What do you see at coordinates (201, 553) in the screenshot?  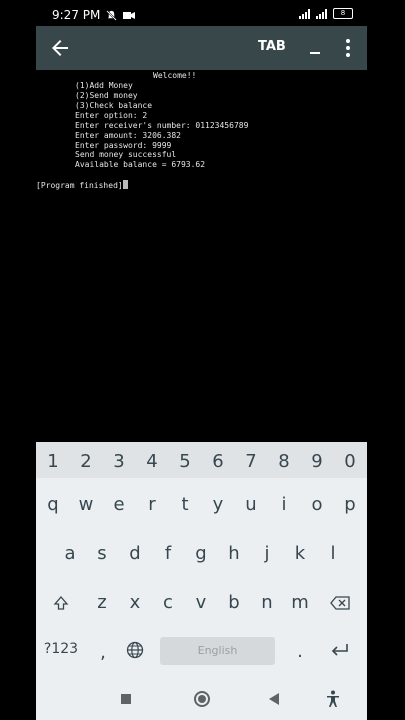 I see `key-g: g` at bounding box center [201, 553].